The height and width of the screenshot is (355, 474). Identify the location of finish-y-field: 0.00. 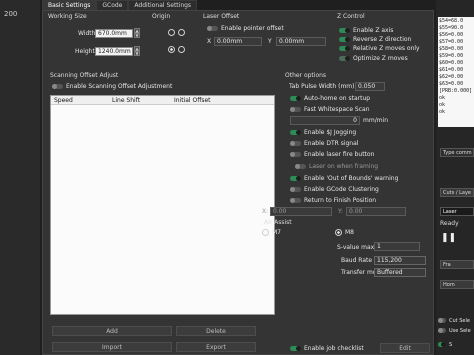
(376, 211).